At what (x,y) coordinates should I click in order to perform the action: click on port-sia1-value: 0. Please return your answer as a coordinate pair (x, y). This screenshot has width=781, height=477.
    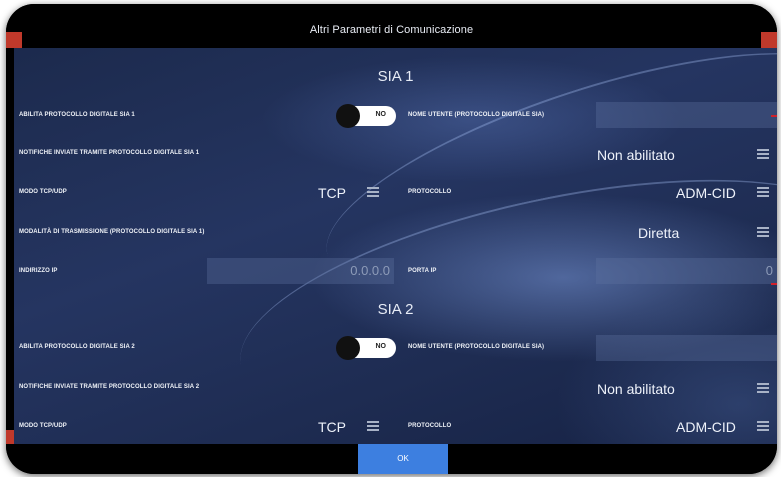
    Looking at the image, I should click on (769, 270).